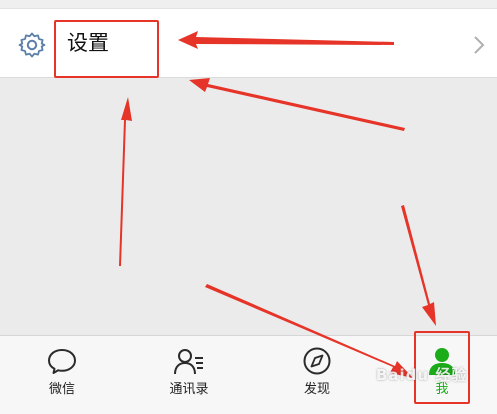 The width and height of the screenshot is (497, 414). I want to click on watermark: Baidu 经验, so click(422, 375).